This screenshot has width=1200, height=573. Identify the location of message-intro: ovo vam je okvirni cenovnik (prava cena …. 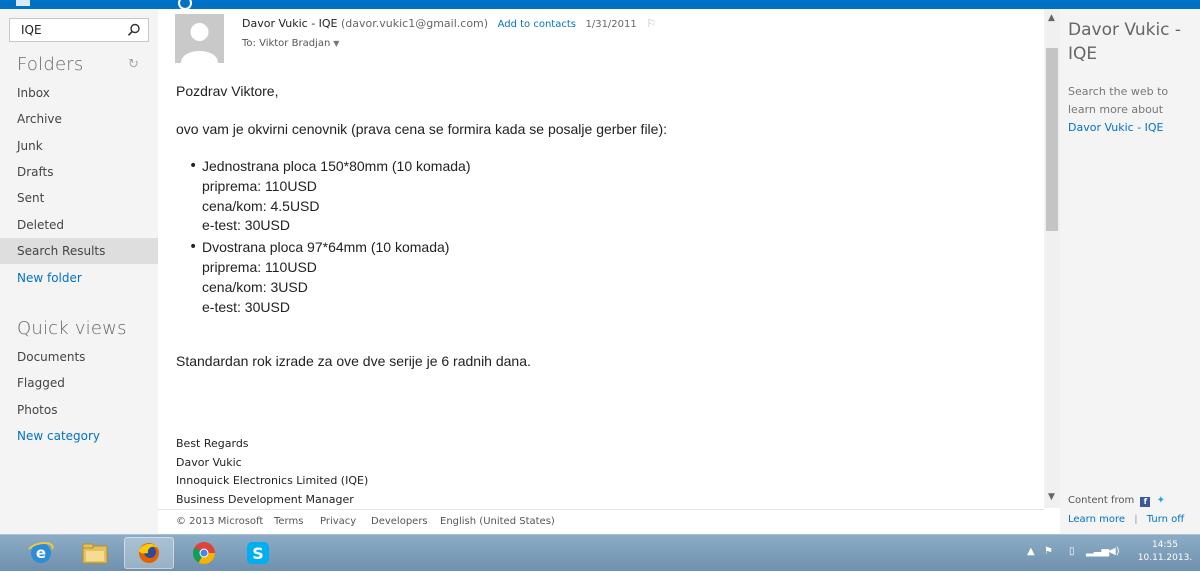
(422, 129).